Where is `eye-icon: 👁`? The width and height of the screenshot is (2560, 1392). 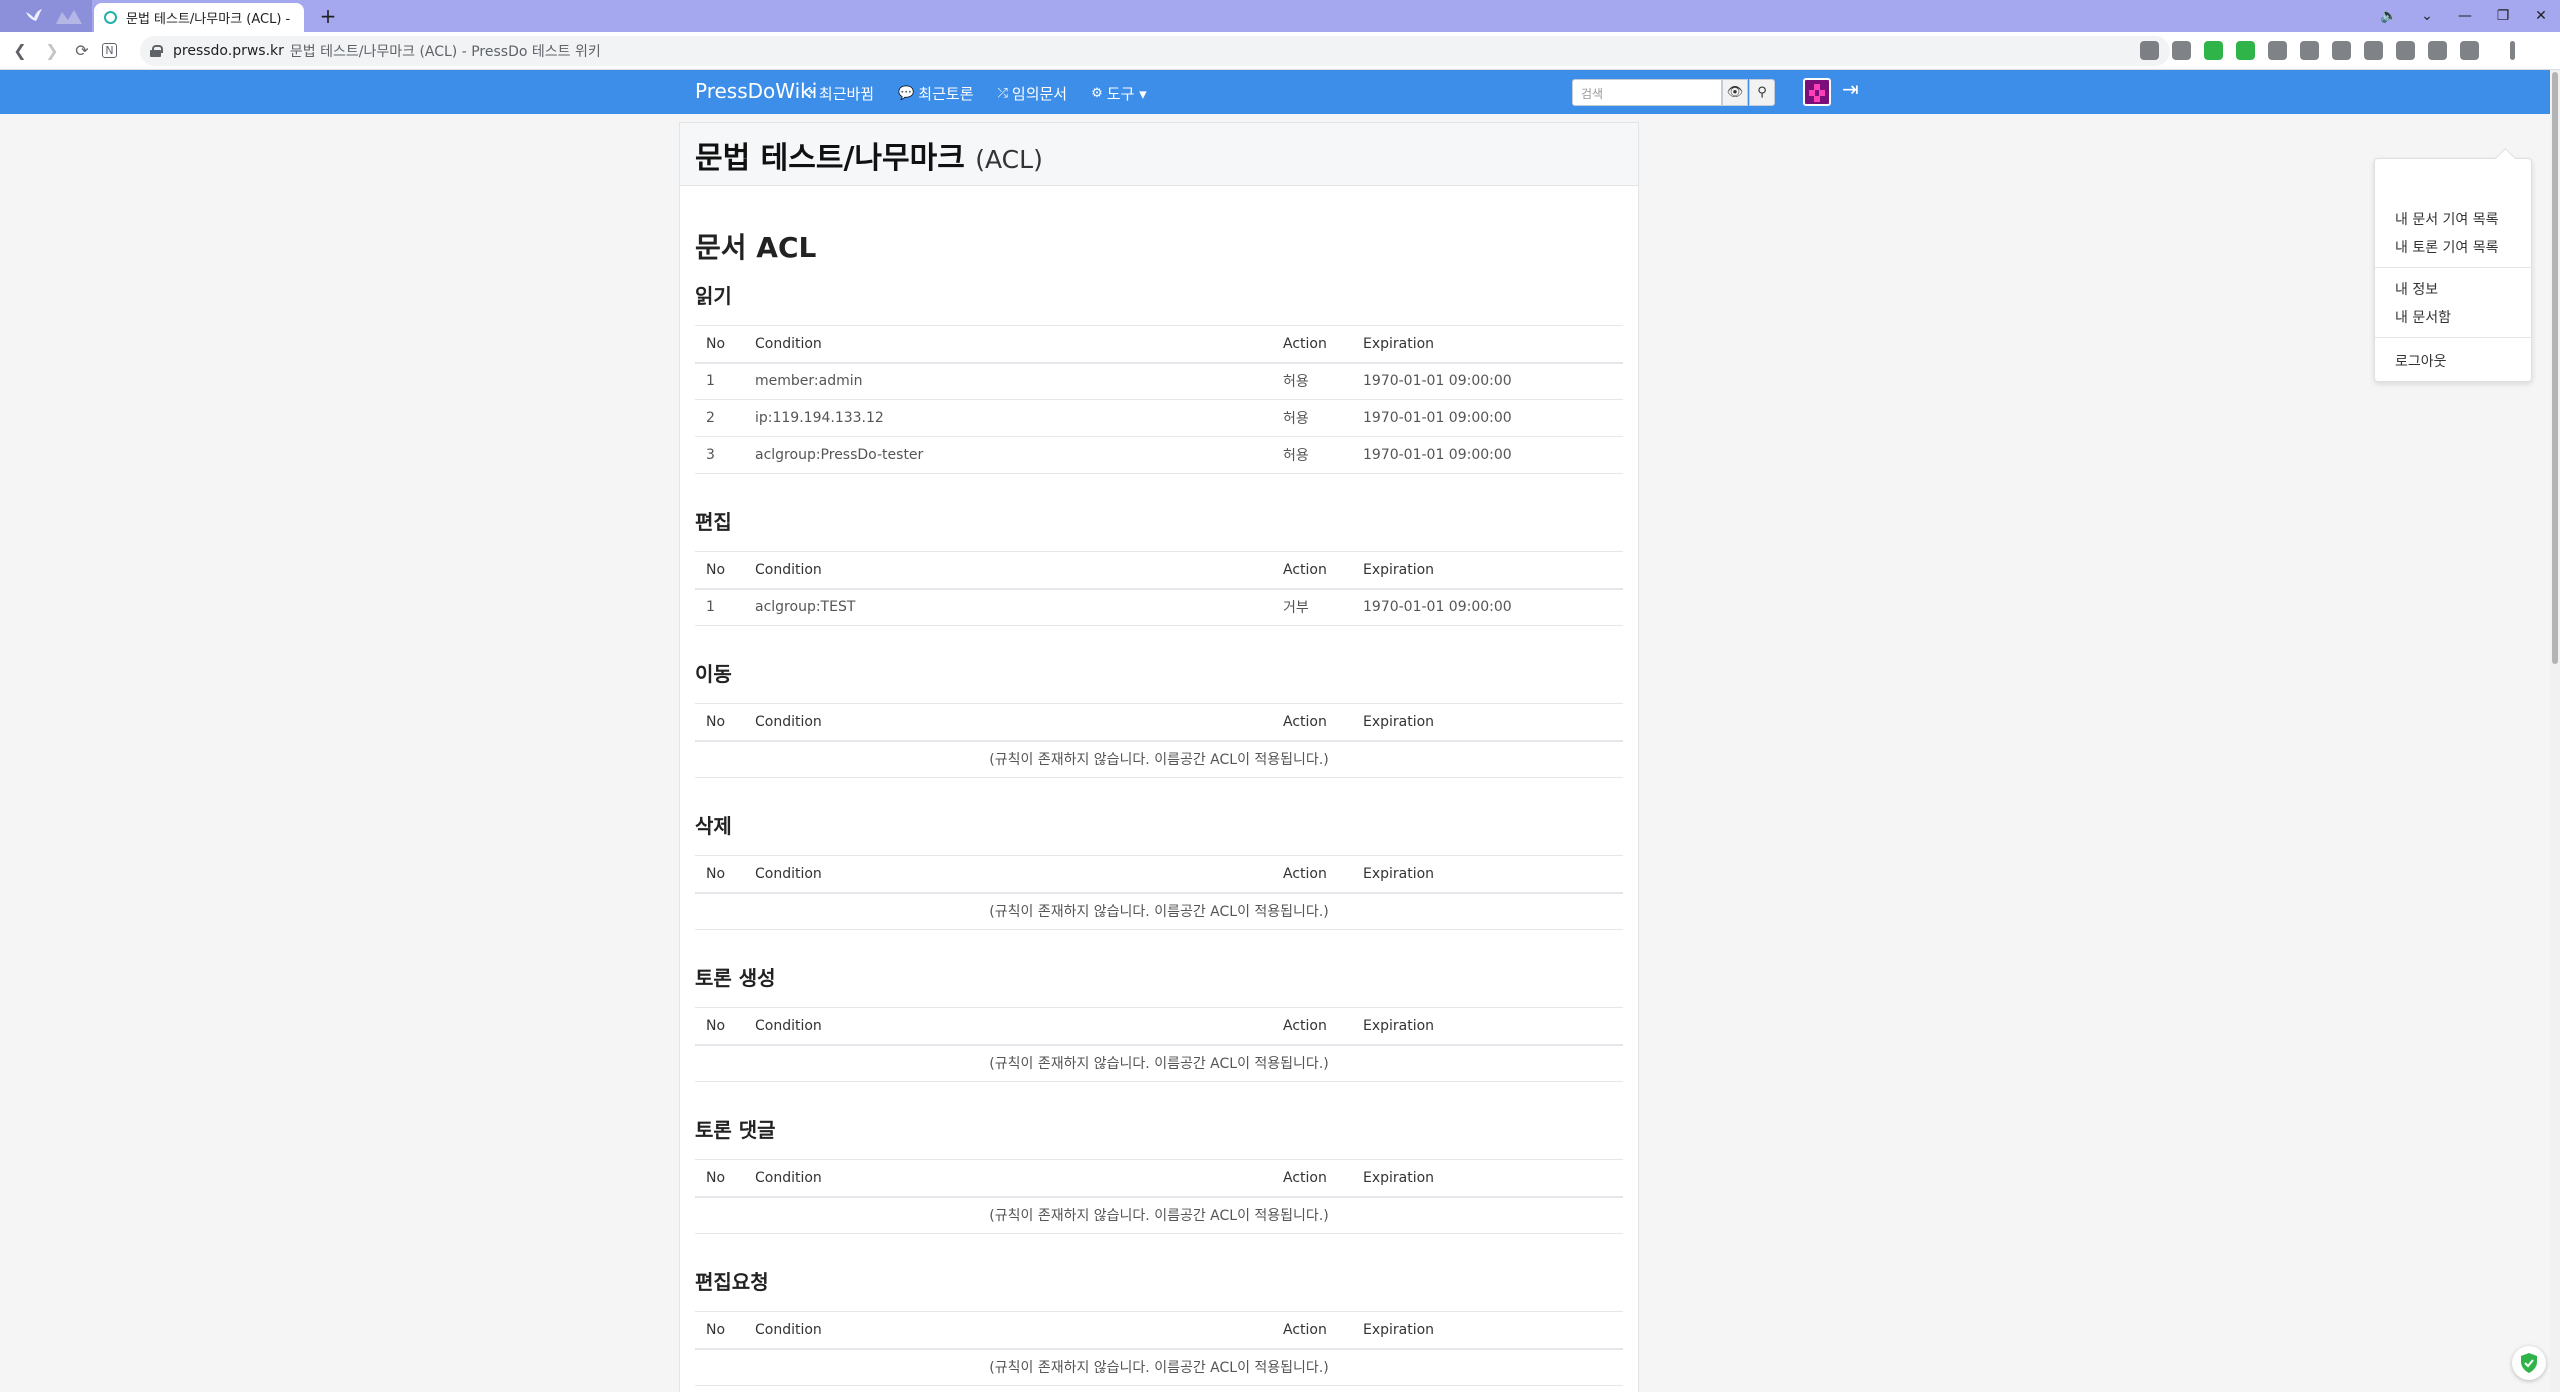
eye-icon: 👁 is located at coordinates (1735, 92).